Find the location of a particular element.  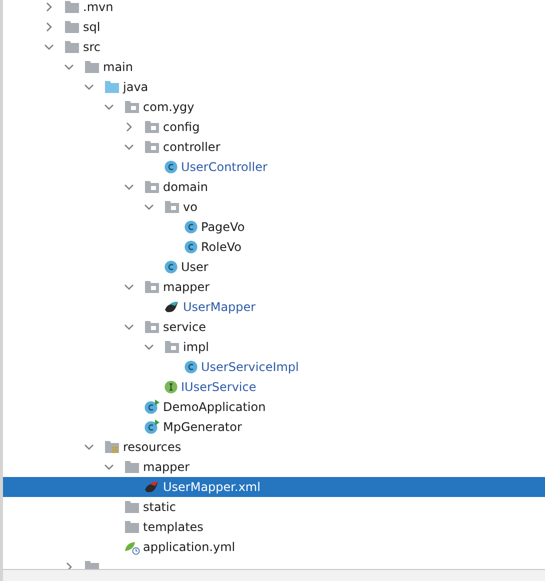

interface-icon is located at coordinates (171, 387).